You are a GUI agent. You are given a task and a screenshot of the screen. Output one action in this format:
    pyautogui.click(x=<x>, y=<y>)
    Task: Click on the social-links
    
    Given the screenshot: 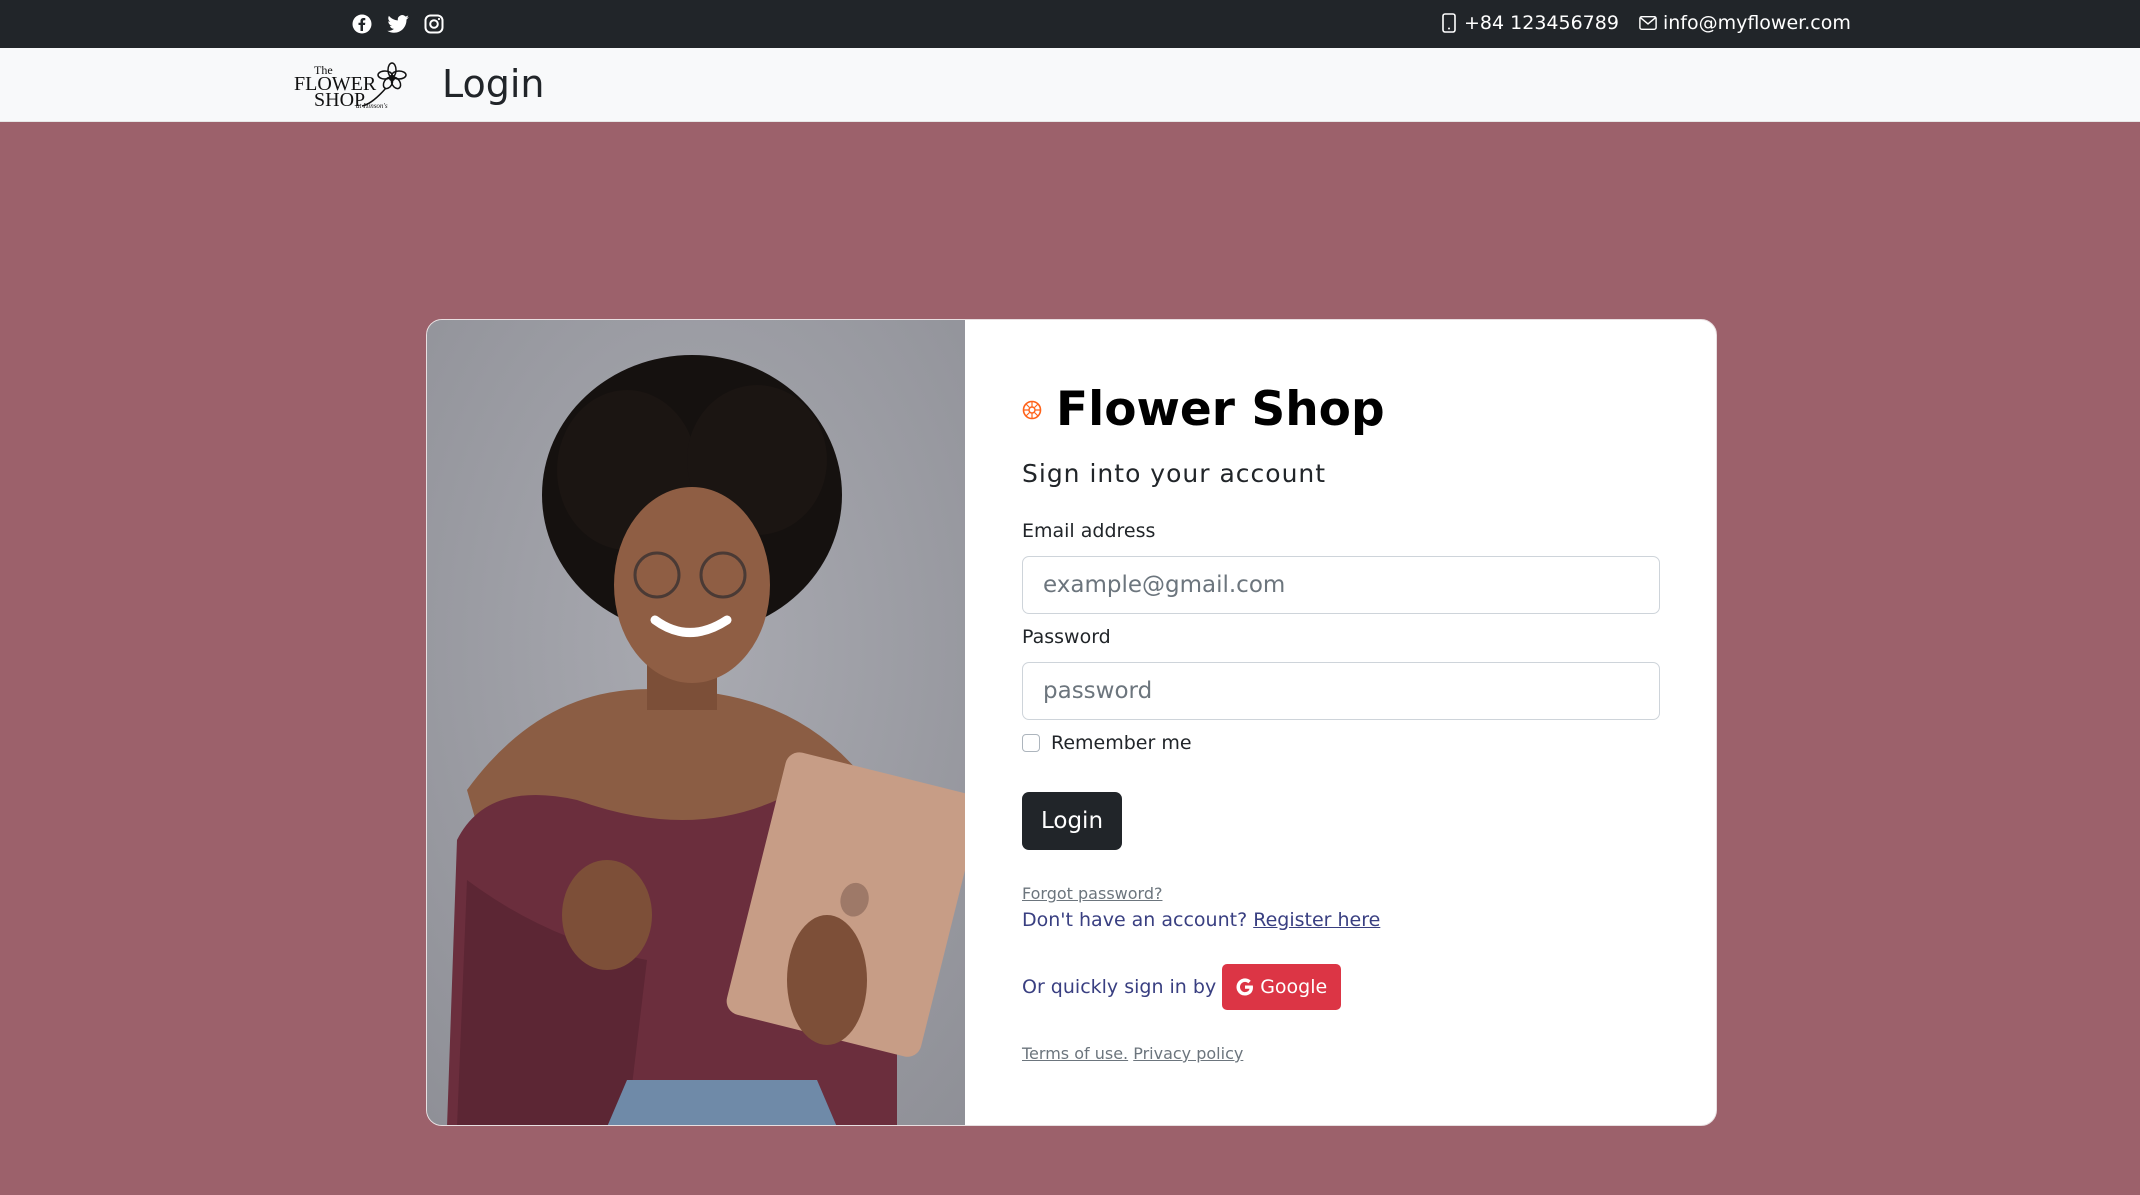 What is the action you would take?
    pyautogui.click(x=398, y=24)
    